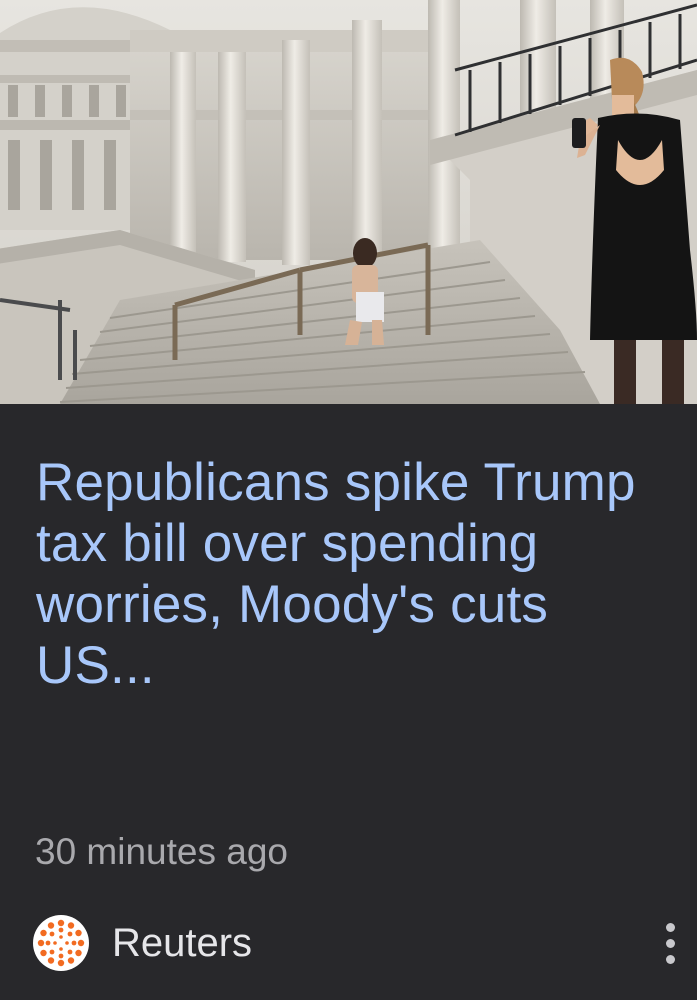  What do you see at coordinates (671, 943) in the screenshot?
I see `more-vert-icon` at bounding box center [671, 943].